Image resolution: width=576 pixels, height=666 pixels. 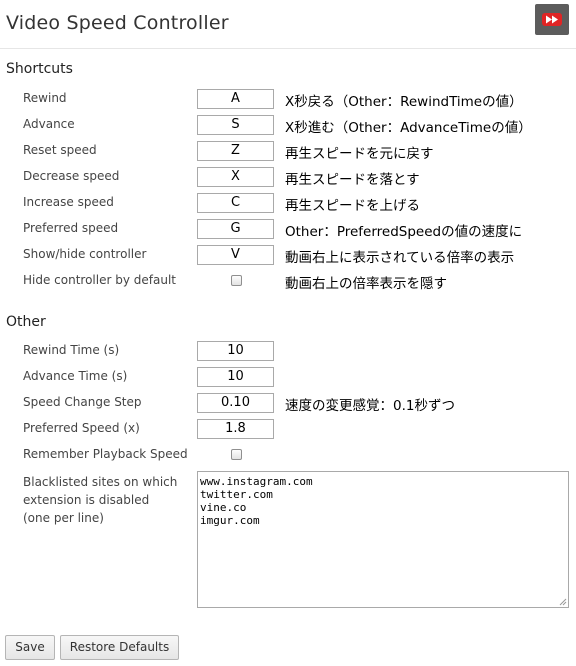 What do you see at coordinates (404, 102) in the screenshot?
I see `shortcut-desc-rewind: X秒戻る（Other：RewindTimeの値）` at bounding box center [404, 102].